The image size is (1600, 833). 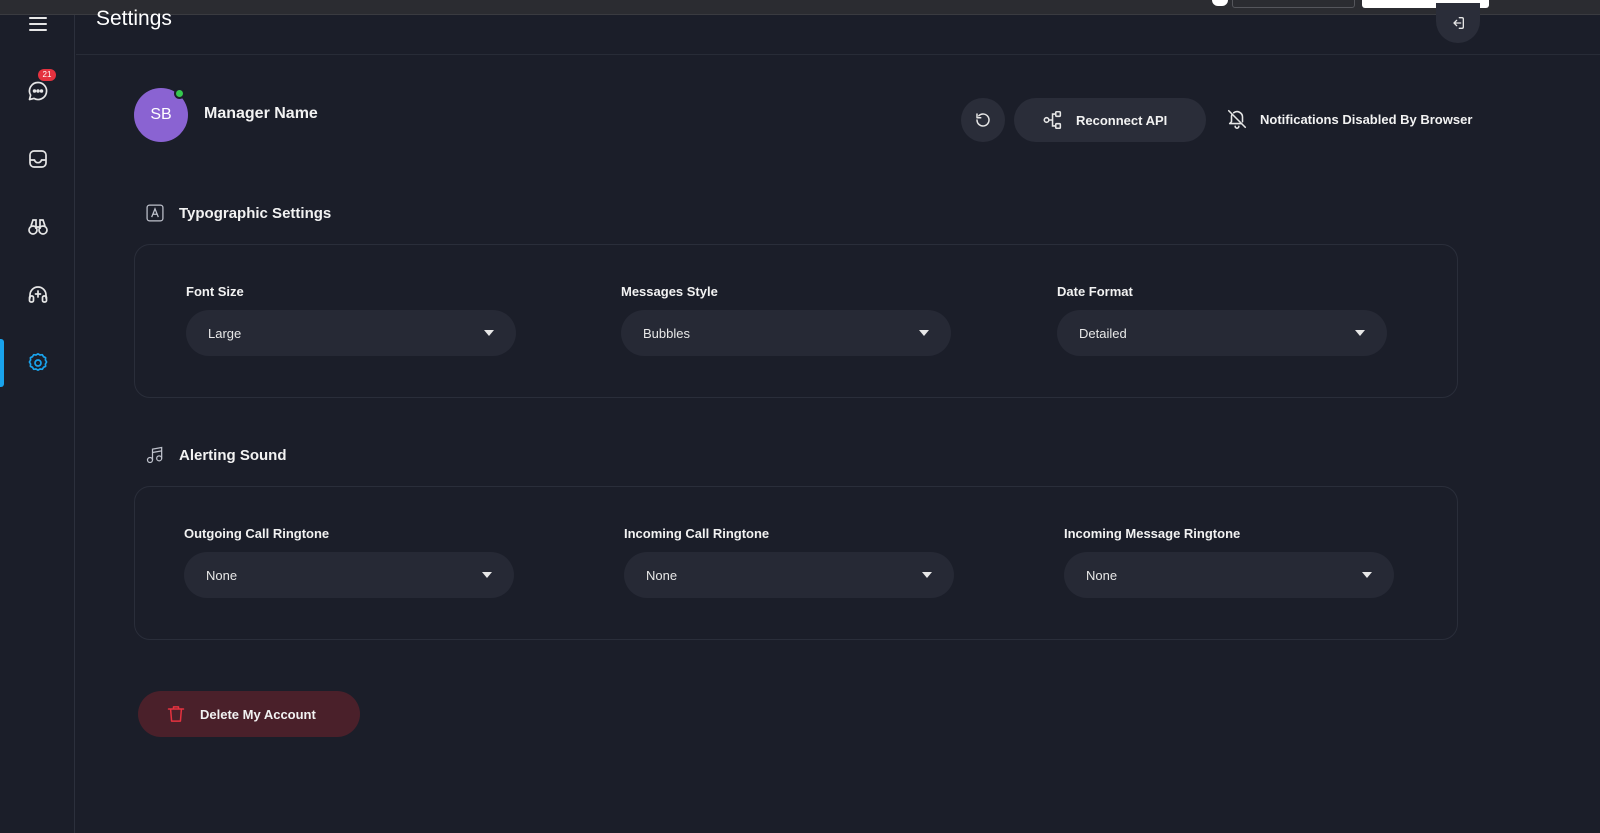 I want to click on online-status-dot, so click(x=179, y=93).